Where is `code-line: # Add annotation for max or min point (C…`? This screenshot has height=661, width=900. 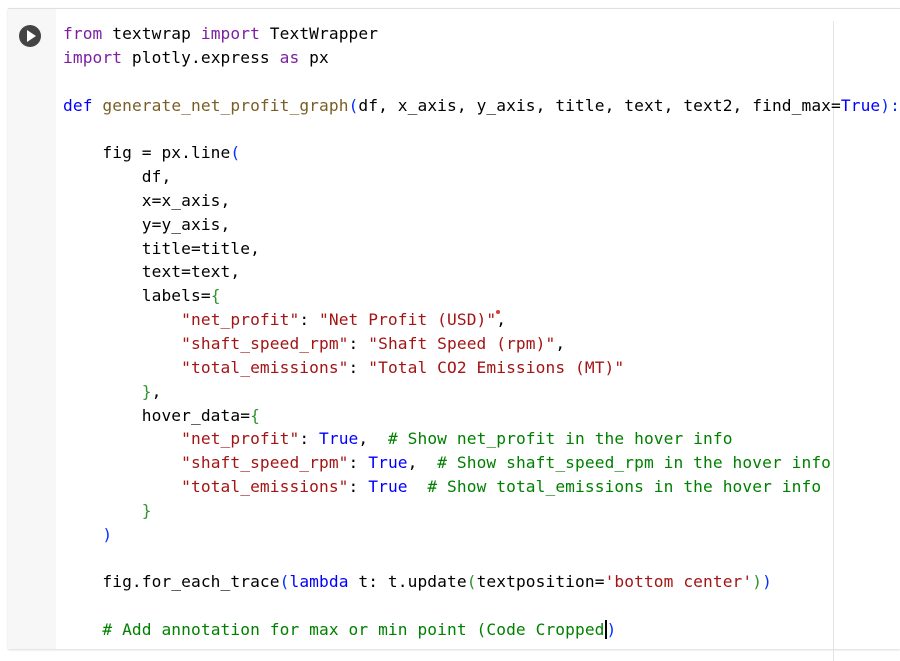 code-line: # Add annotation for max or min point (C… is located at coordinates (481, 630).